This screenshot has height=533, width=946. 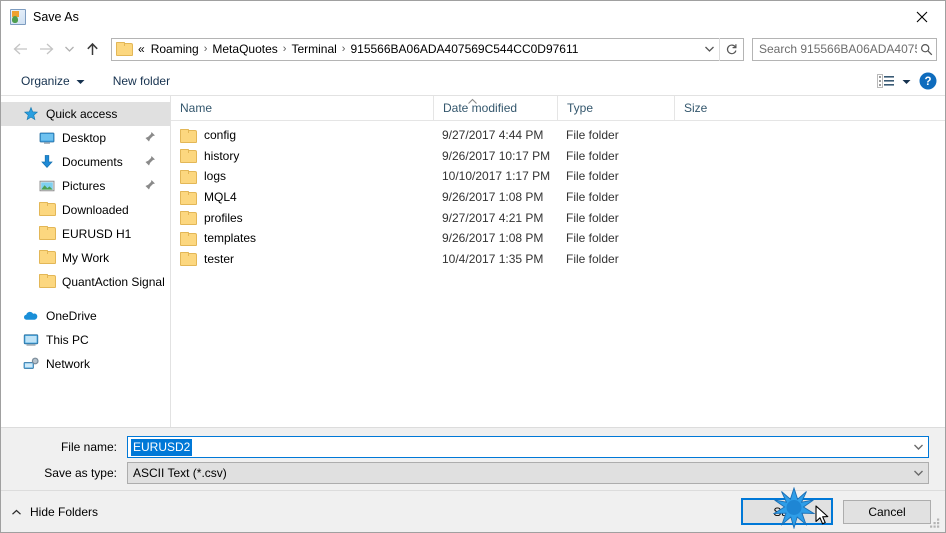 What do you see at coordinates (558, 135) in the screenshot?
I see `table-row: config 9/27/2017 4:44 PM File folder` at bounding box center [558, 135].